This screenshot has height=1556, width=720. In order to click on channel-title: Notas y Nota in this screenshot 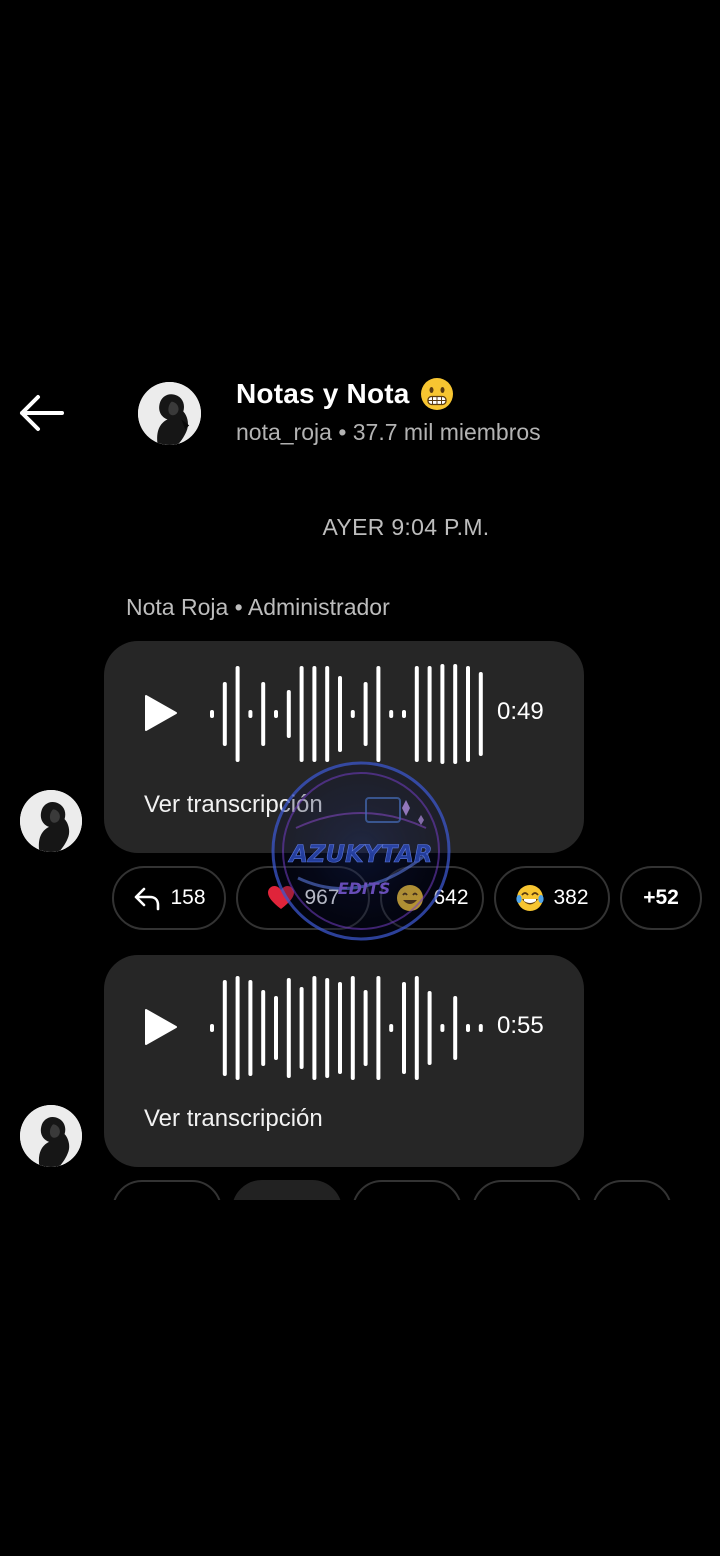, I will do `click(345, 394)`.